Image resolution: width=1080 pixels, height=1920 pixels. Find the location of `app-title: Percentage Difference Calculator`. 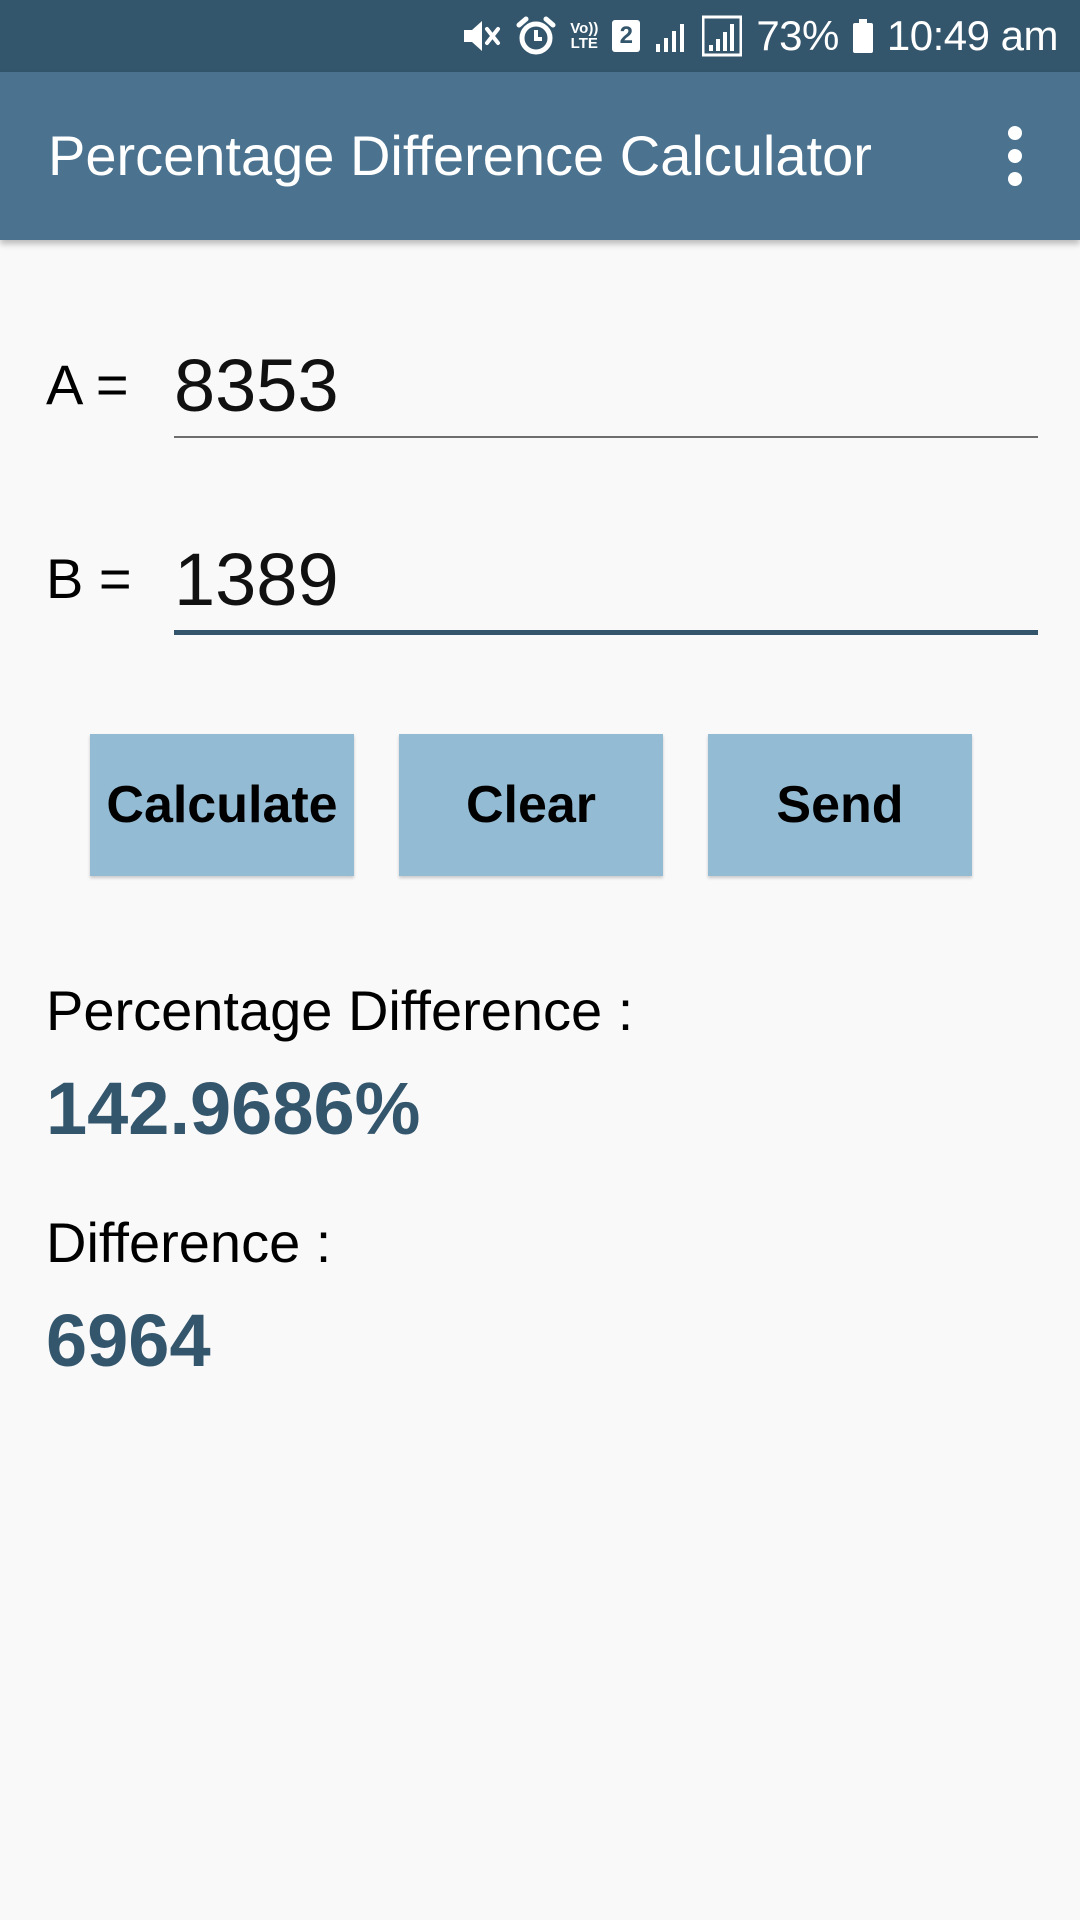

app-title: Percentage Difference Calculator is located at coordinates (460, 155).